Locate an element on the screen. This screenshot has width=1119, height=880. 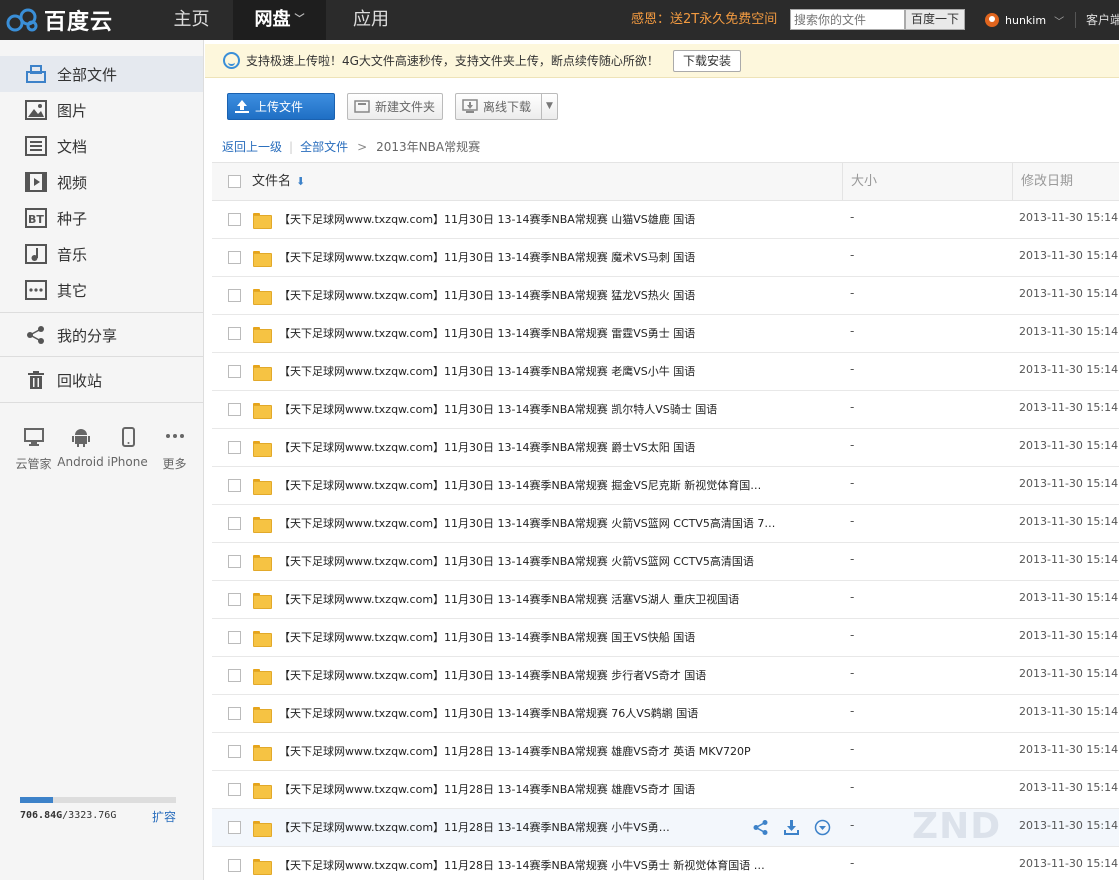
column-header-name: 文件名 ⬇ is located at coordinates (278, 181).